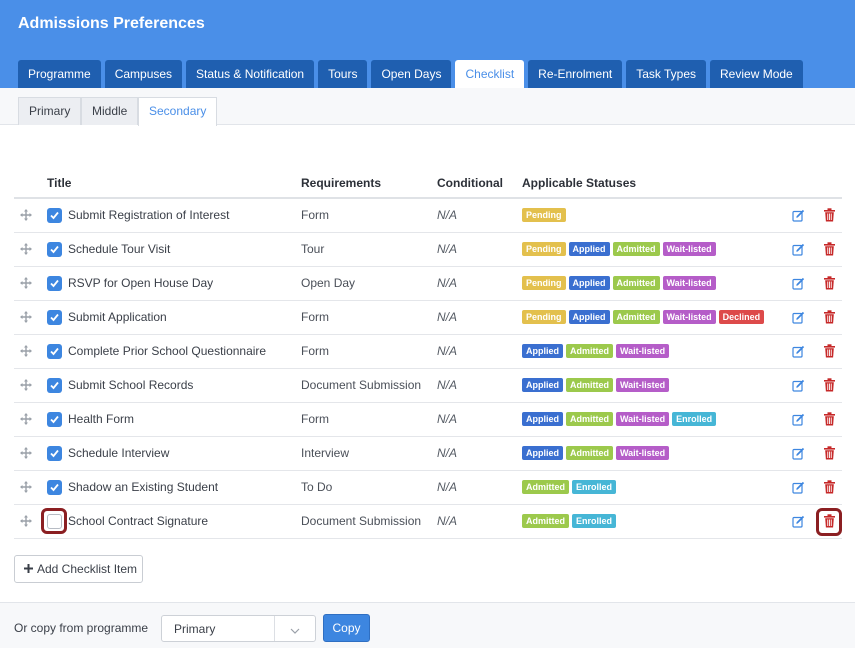 The width and height of the screenshot is (855, 648). Describe the element at coordinates (295, 631) in the screenshot. I see `chevron-down-icon` at that location.